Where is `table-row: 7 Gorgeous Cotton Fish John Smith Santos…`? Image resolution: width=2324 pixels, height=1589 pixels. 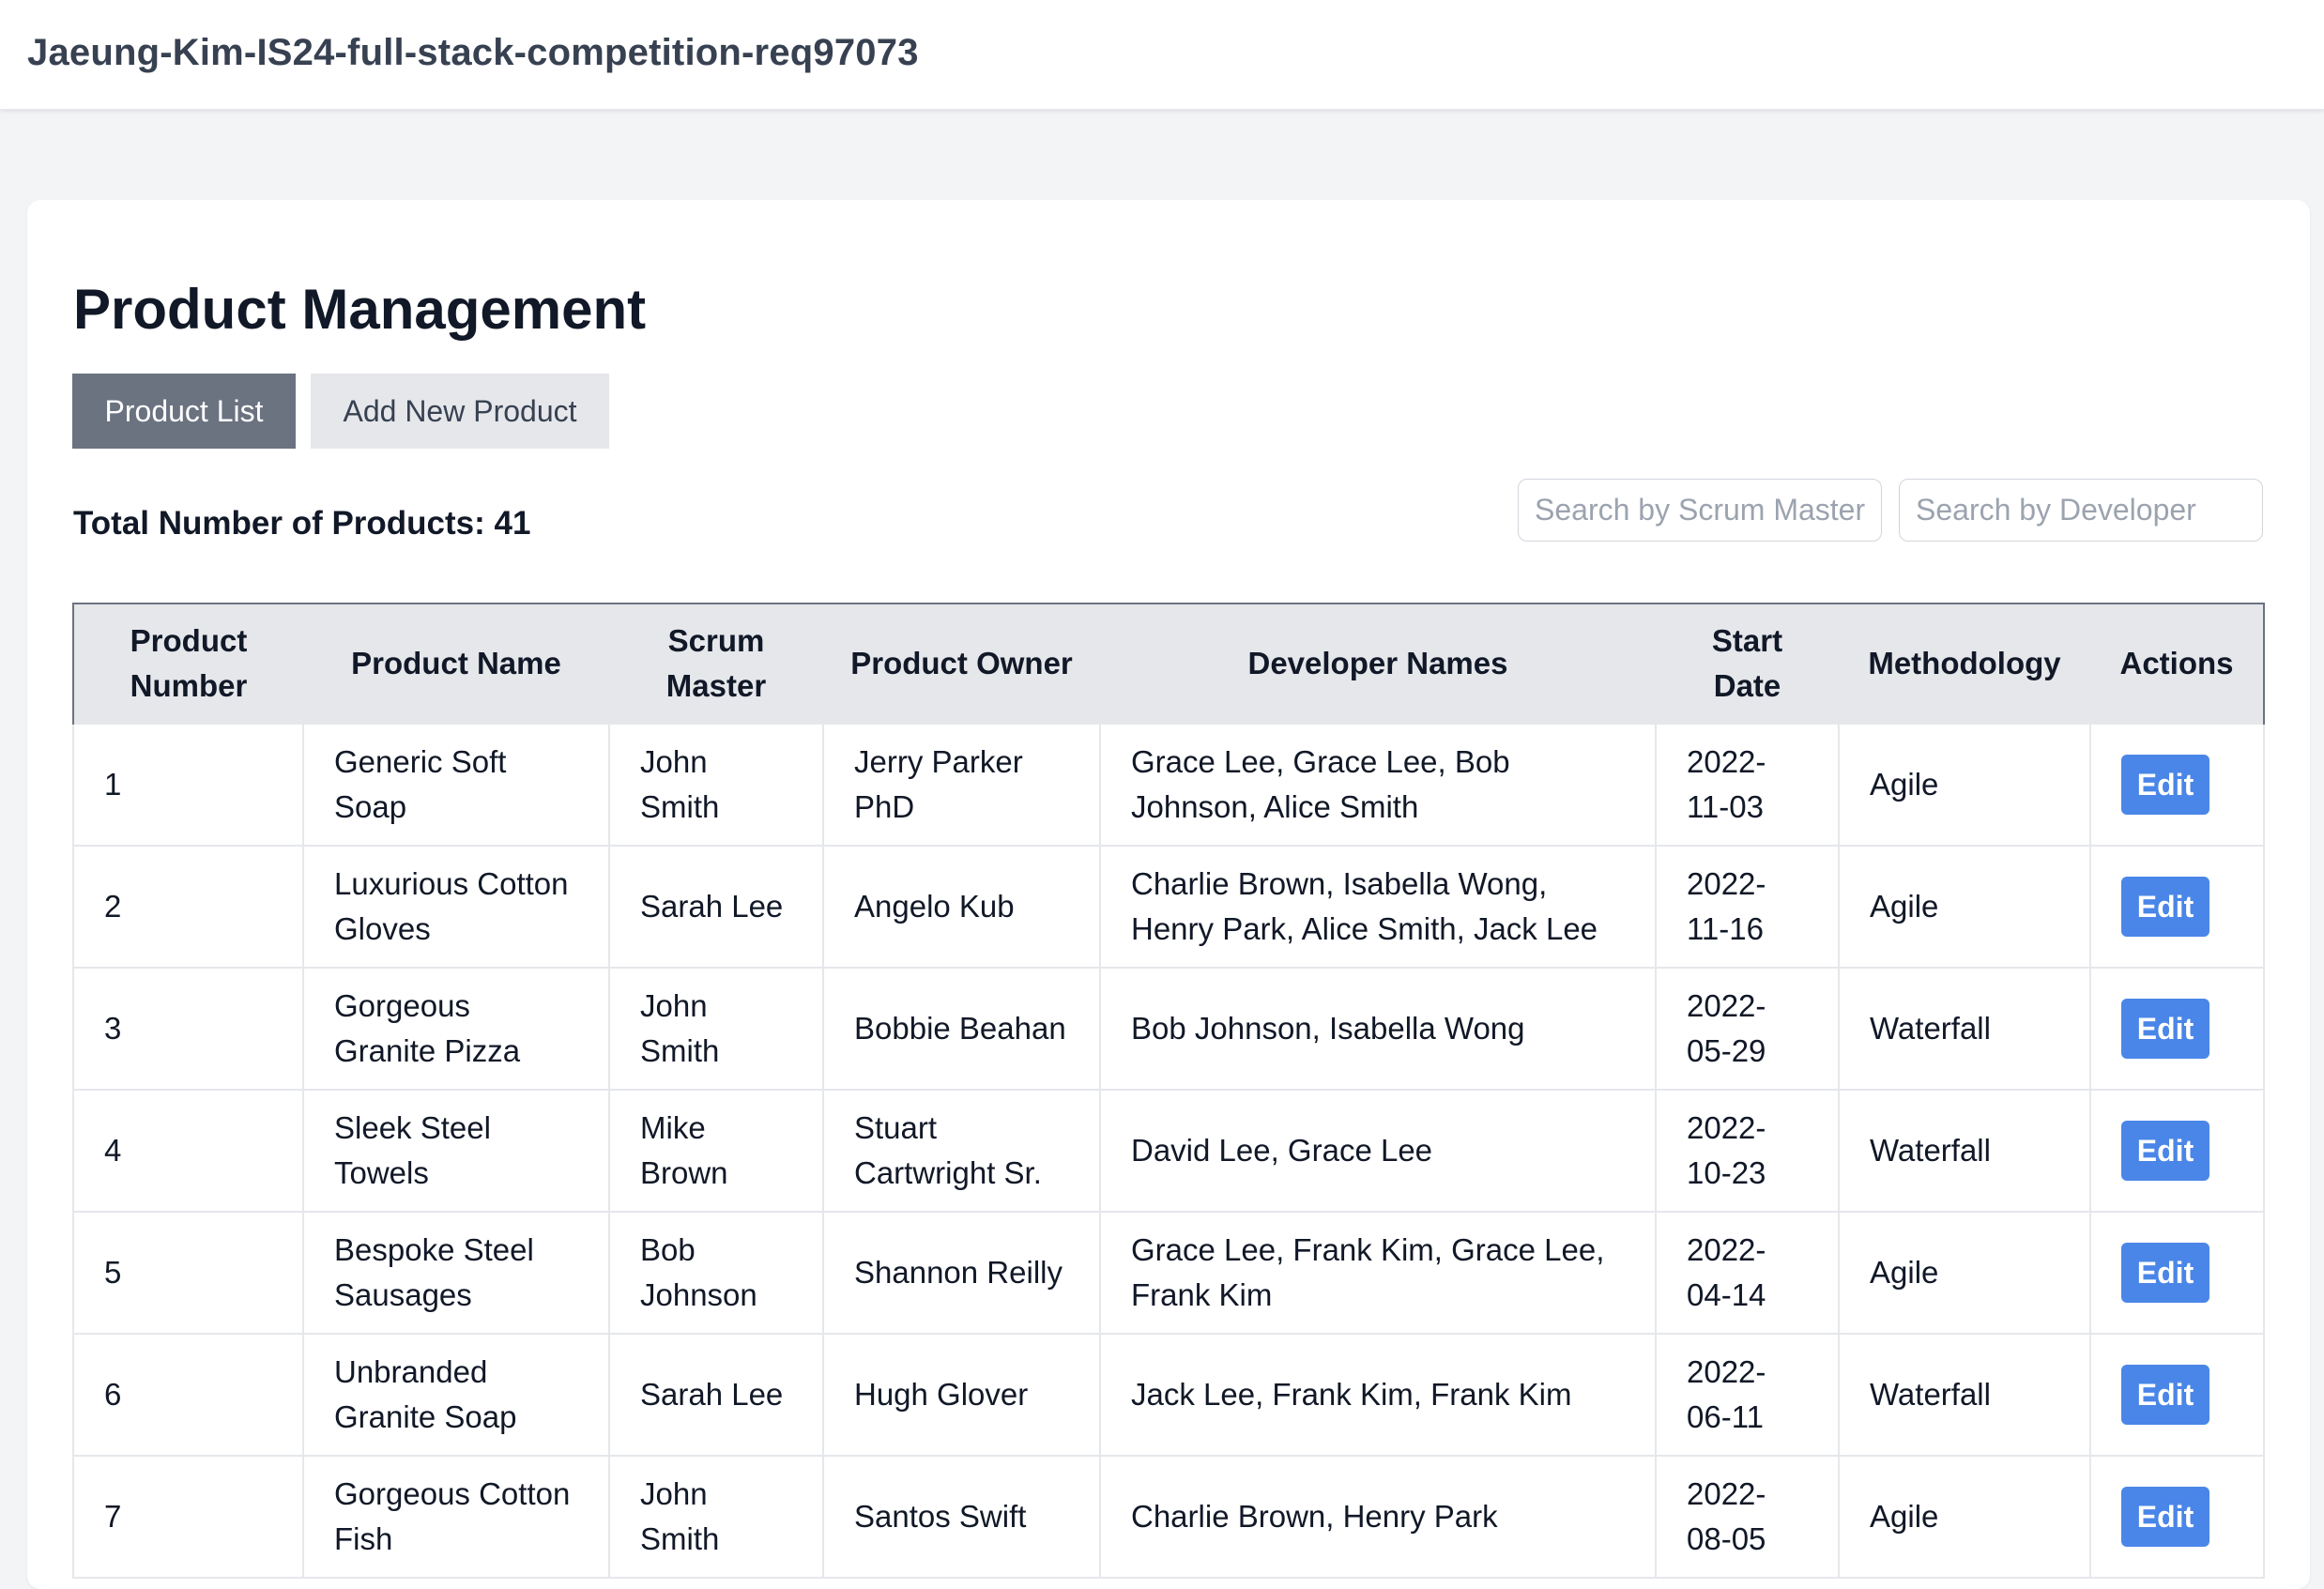
table-row: 7 Gorgeous Cotton Fish John Smith Santos… is located at coordinates (1168, 1517).